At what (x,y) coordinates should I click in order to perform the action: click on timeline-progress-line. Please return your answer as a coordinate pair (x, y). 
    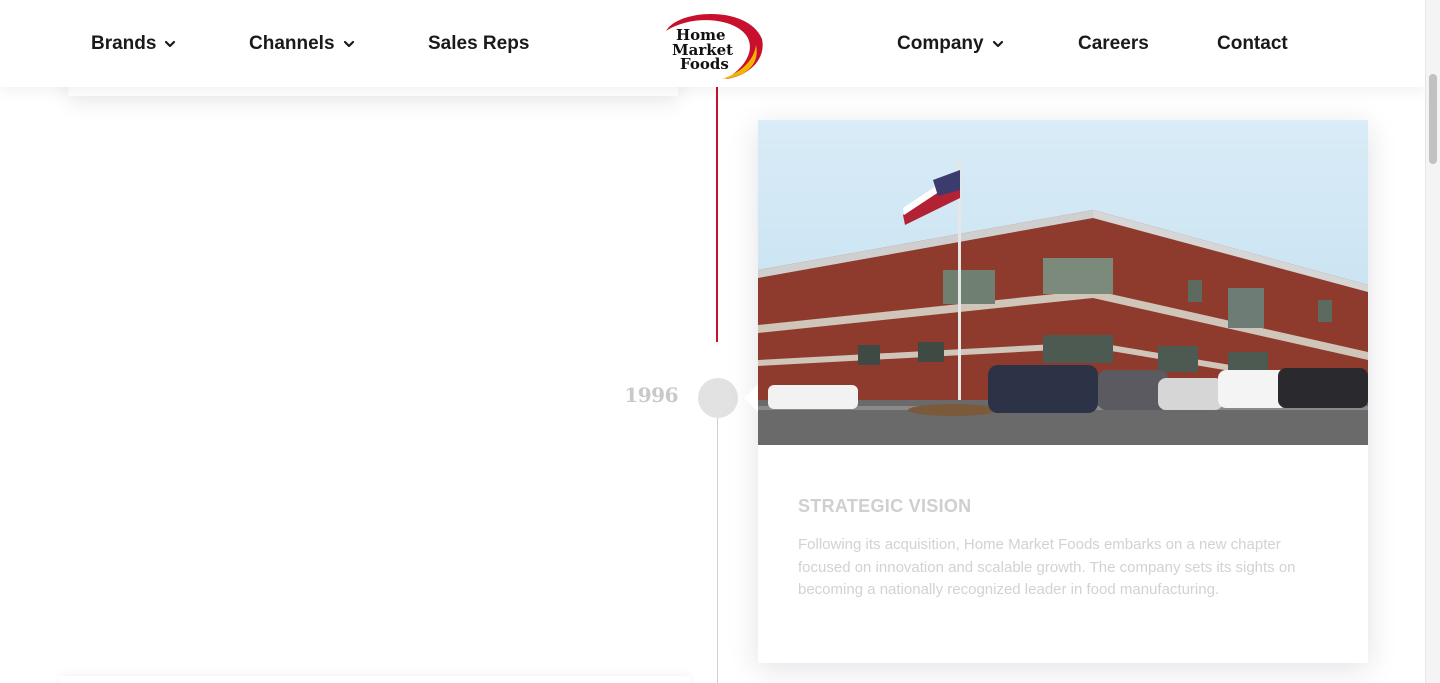
    Looking at the image, I should click on (717, 214).